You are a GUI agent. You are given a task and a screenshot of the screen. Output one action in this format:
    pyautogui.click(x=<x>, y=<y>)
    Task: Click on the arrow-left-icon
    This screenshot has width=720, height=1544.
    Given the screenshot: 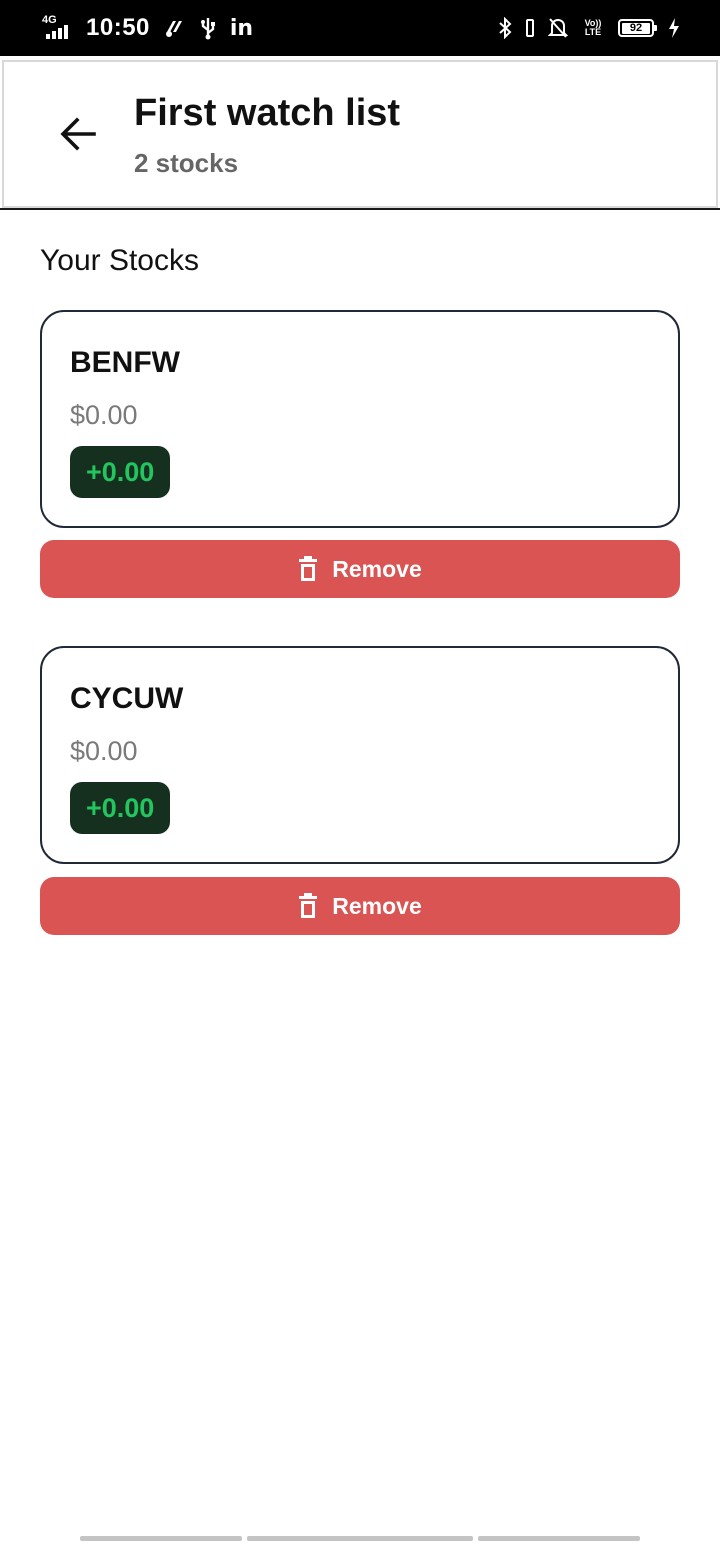 What is the action you would take?
    pyautogui.click(x=78, y=134)
    